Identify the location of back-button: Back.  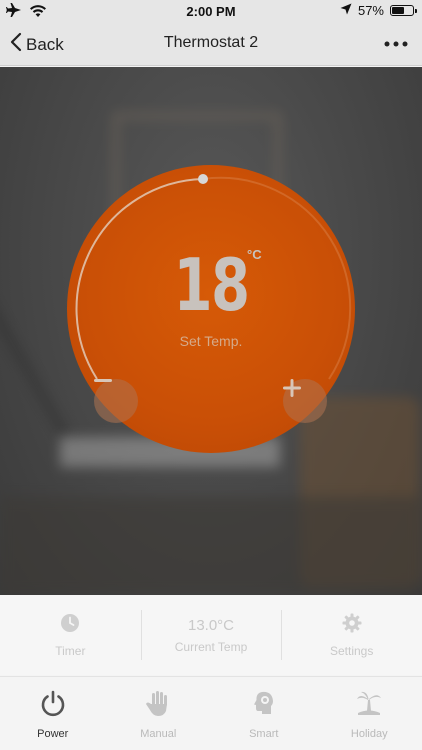
(37, 44).